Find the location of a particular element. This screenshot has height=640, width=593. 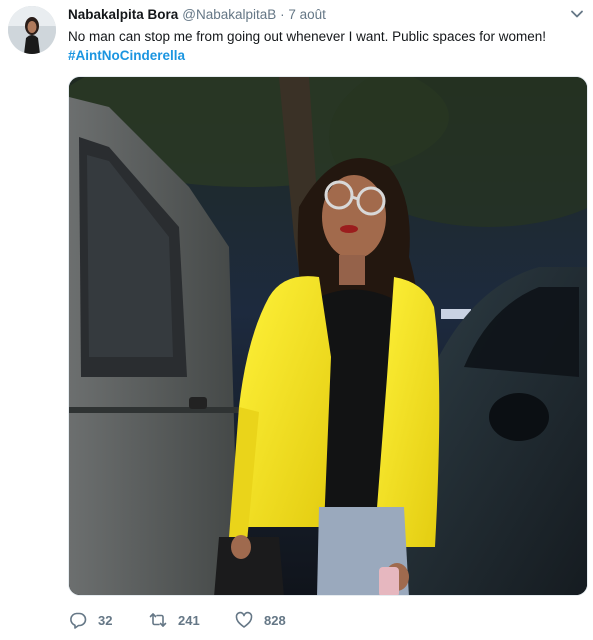

tweet-date: 7 août is located at coordinates (307, 14).